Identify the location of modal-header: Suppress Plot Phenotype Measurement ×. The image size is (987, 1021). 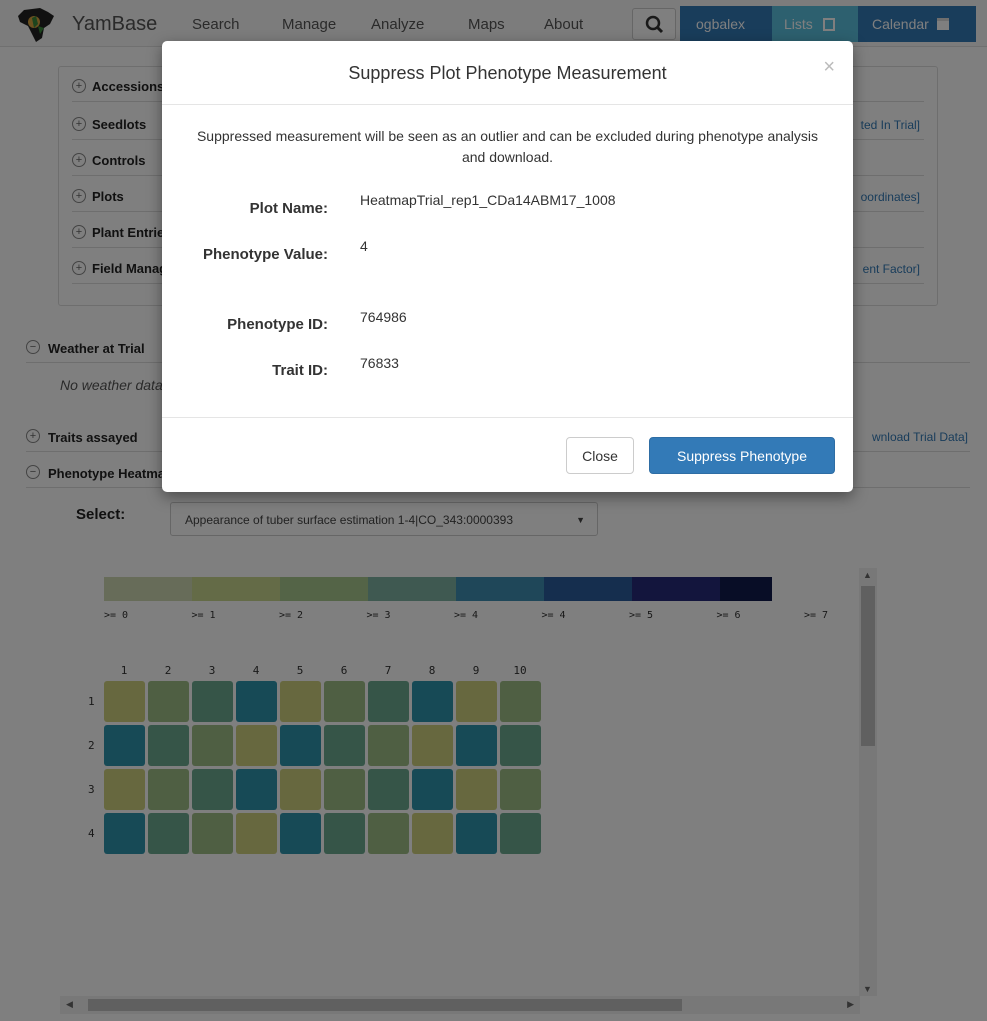
(507, 73).